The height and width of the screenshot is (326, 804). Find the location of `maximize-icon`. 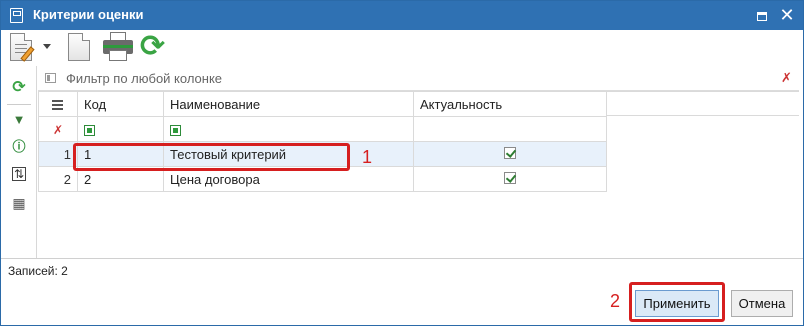

maximize-icon is located at coordinates (762, 16).